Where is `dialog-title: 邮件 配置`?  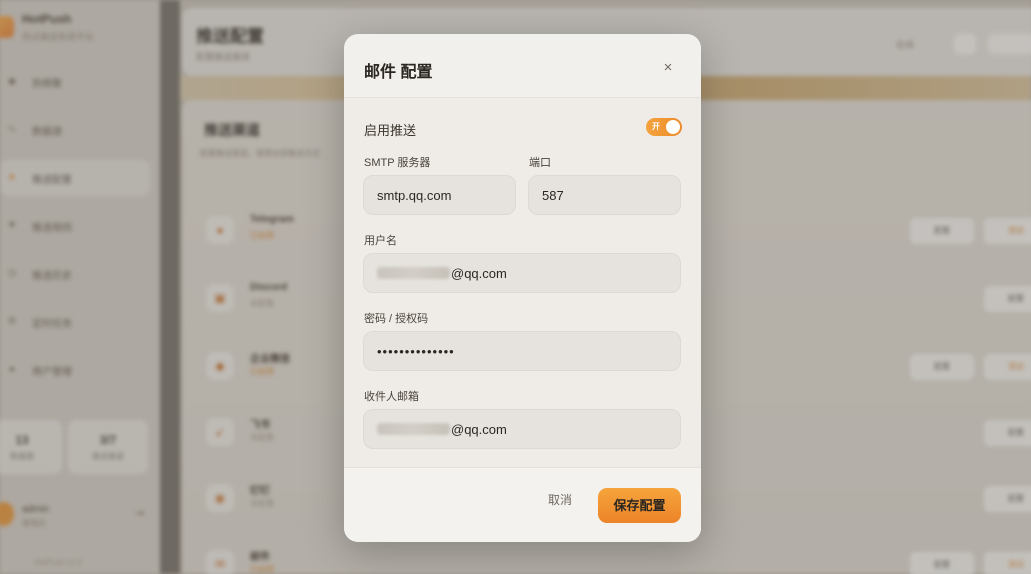 dialog-title: 邮件 配置 is located at coordinates (398, 72).